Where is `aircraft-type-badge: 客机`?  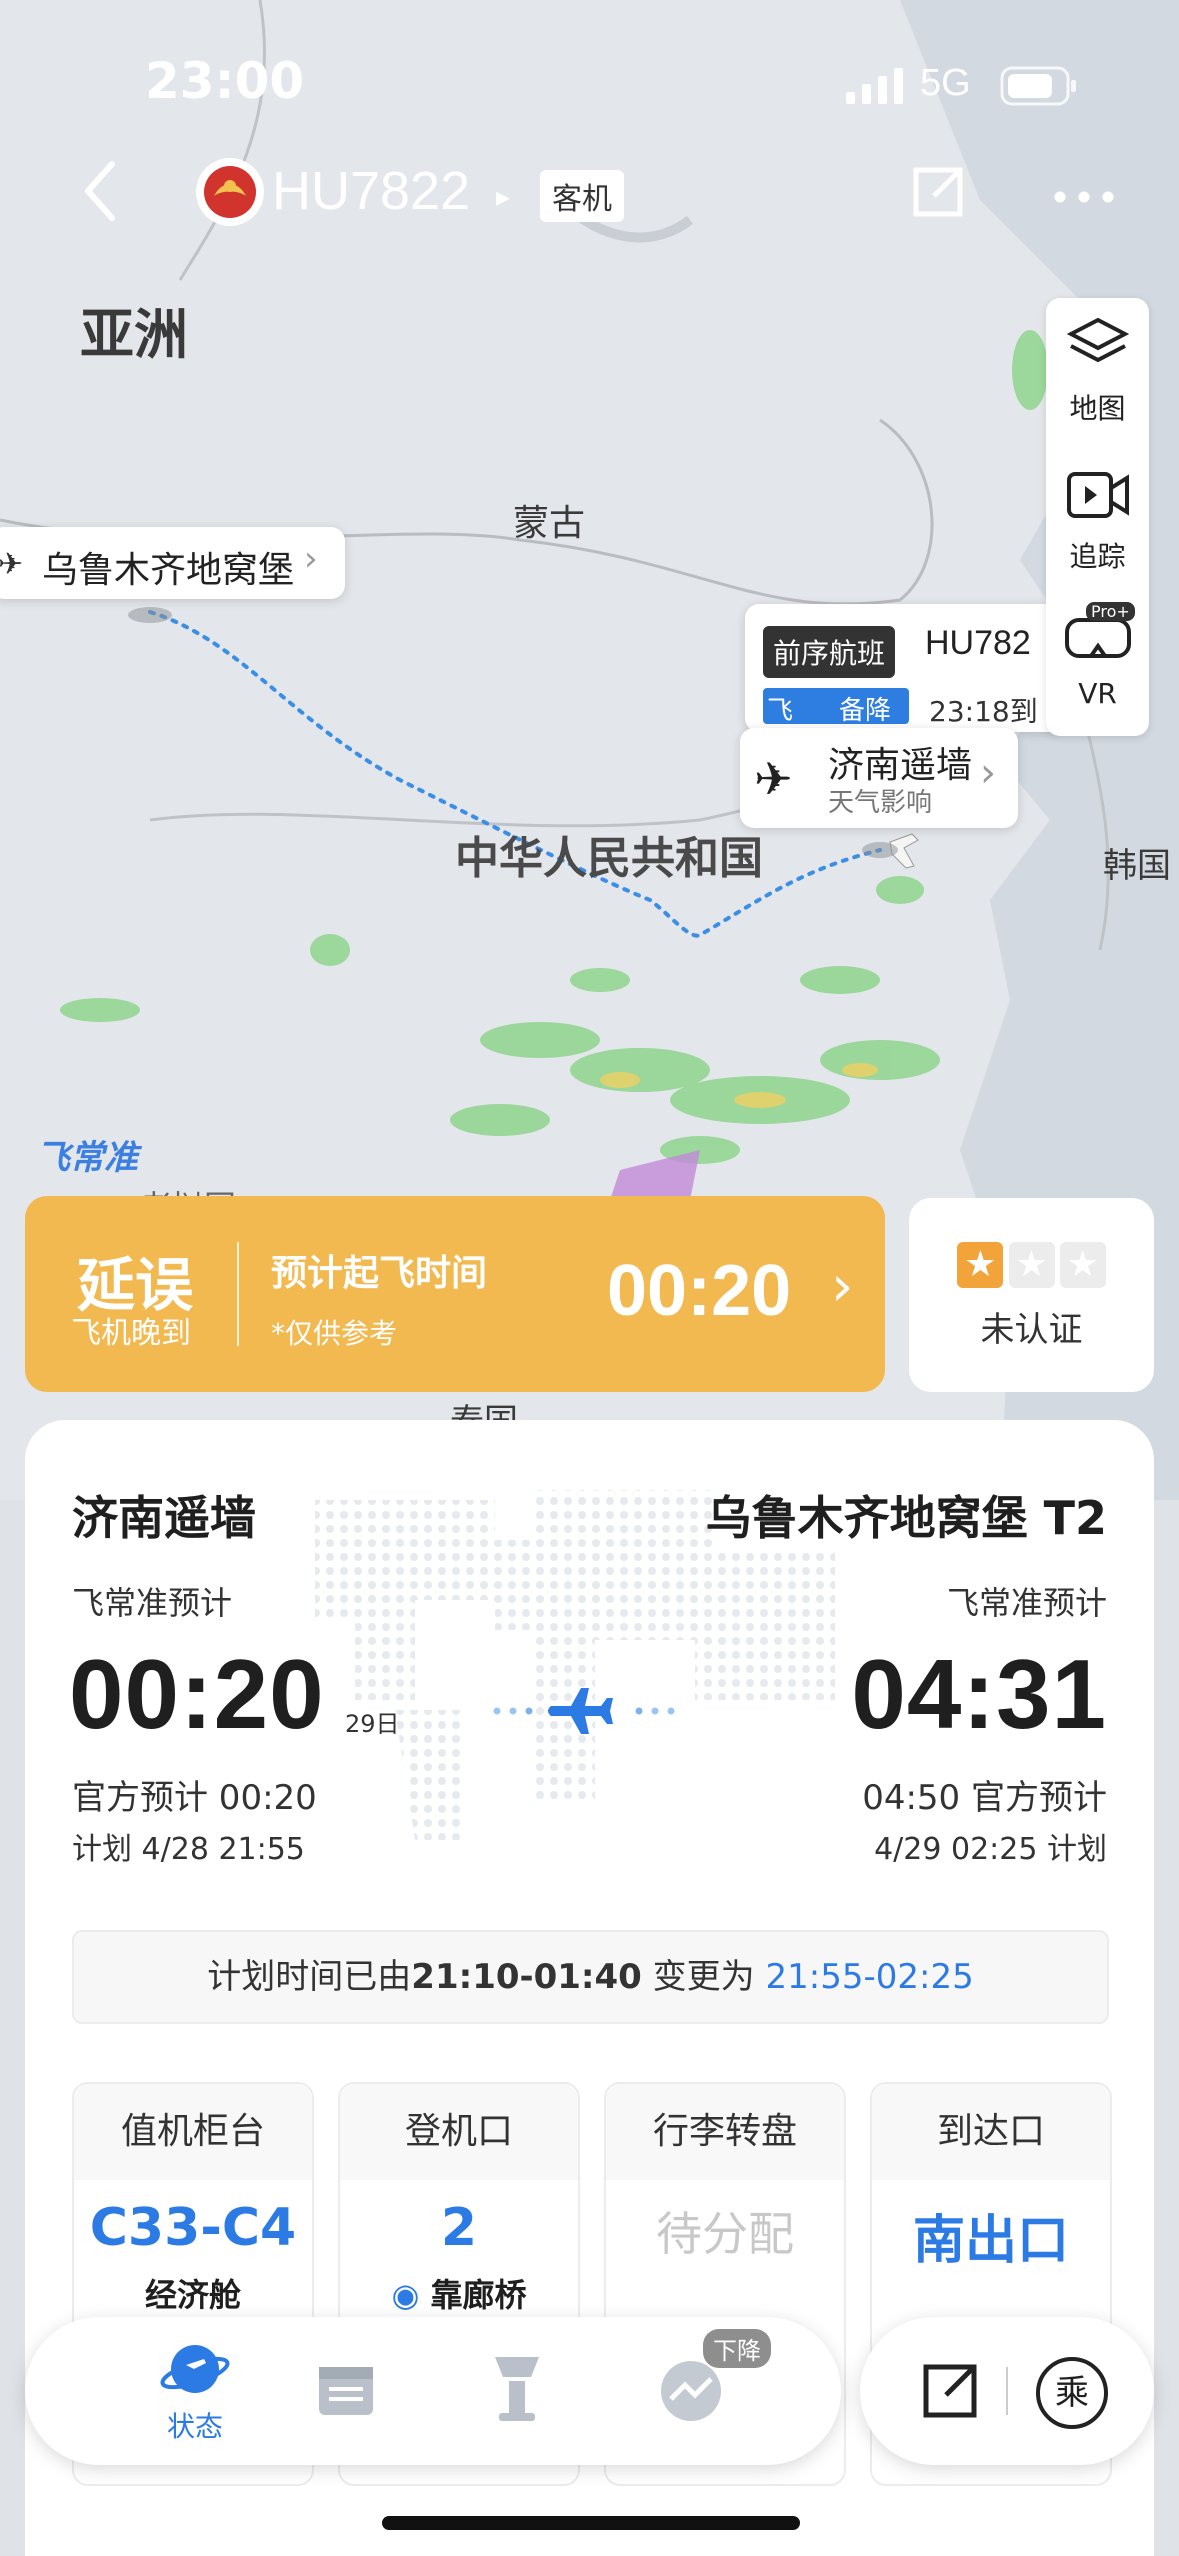 aircraft-type-badge: 客机 is located at coordinates (582, 196).